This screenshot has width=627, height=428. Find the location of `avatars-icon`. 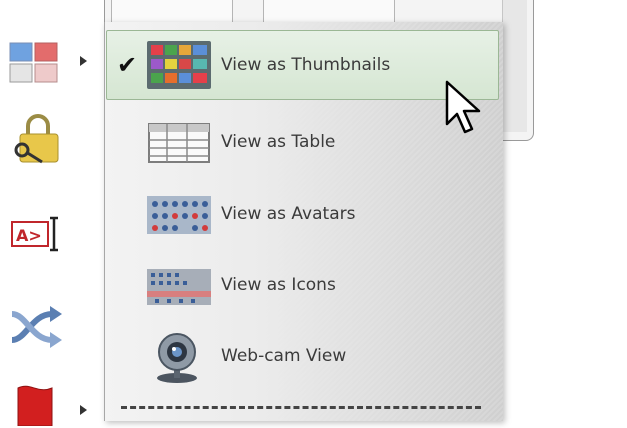

avatars-icon is located at coordinates (179, 214).